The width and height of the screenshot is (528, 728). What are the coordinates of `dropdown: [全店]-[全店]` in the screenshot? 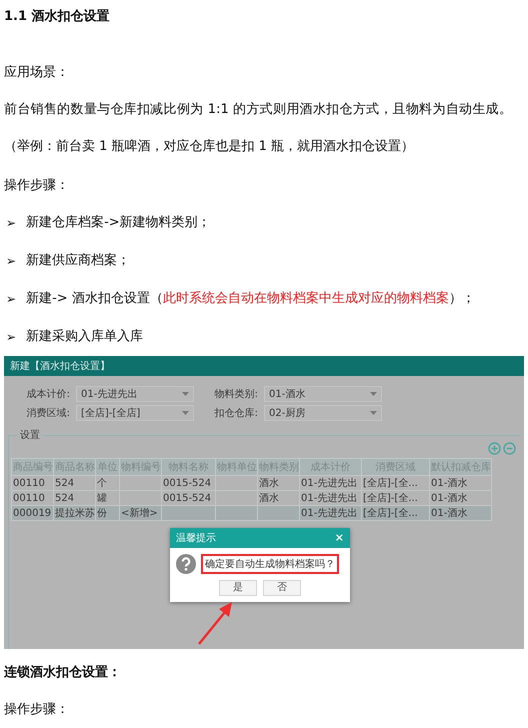 It's located at (135, 413).